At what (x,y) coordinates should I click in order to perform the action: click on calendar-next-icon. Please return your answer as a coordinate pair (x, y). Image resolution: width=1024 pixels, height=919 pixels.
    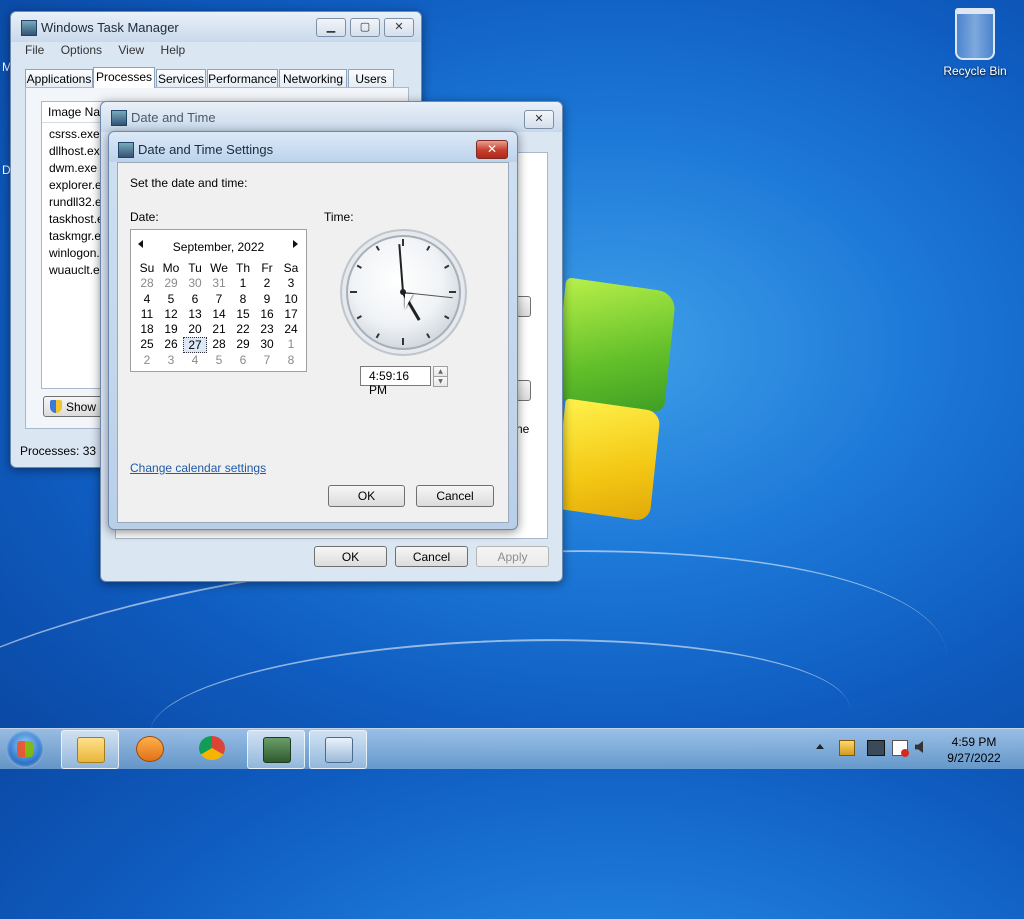
    Looking at the image, I should click on (295, 244).